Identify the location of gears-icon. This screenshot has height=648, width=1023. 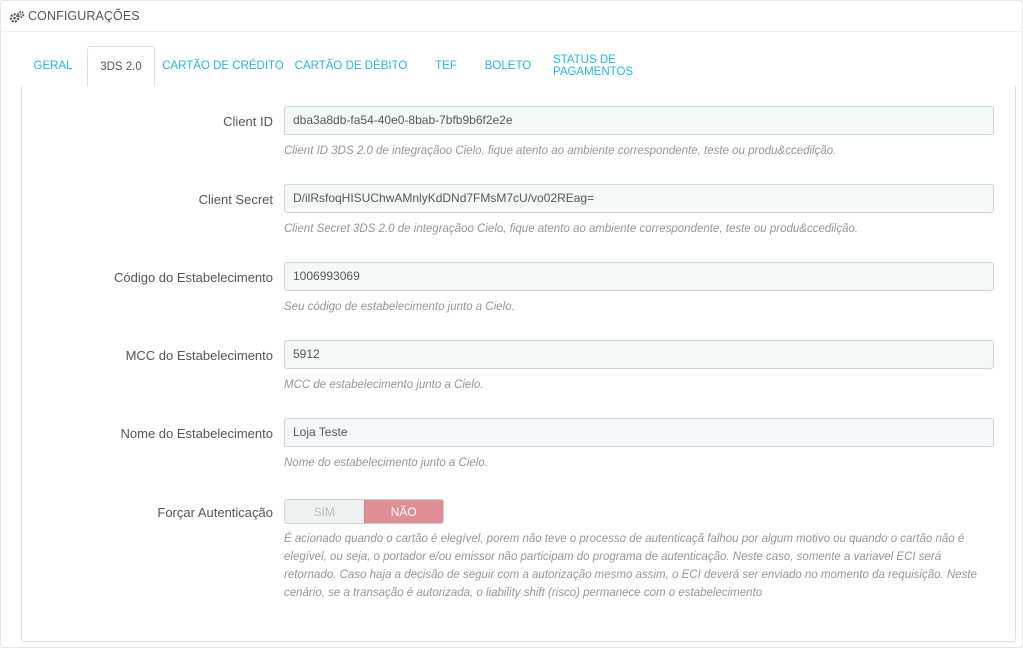
(17, 16).